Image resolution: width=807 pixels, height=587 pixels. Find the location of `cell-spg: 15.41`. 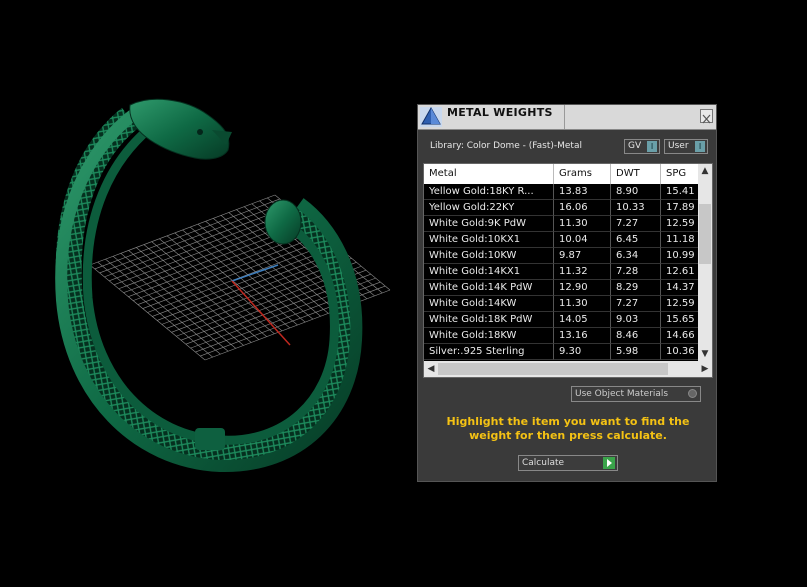

cell-spg: 15.41 is located at coordinates (681, 192).